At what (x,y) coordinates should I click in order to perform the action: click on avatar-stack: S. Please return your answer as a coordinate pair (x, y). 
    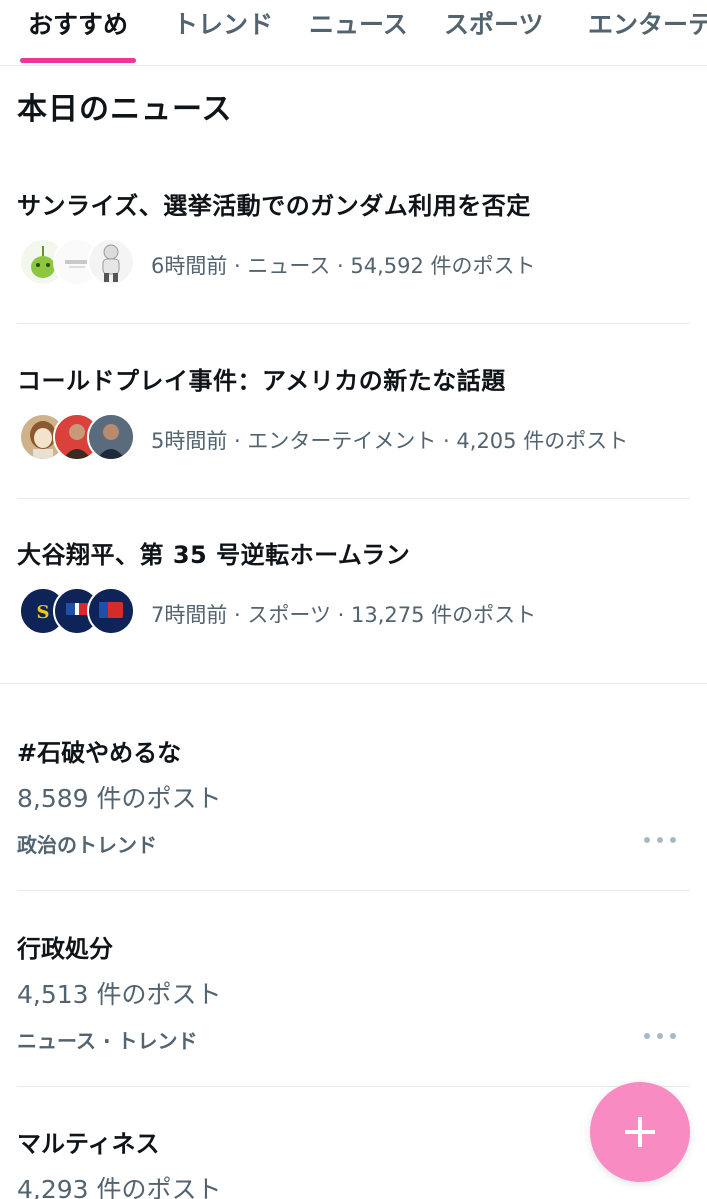
    Looking at the image, I should click on (77, 613).